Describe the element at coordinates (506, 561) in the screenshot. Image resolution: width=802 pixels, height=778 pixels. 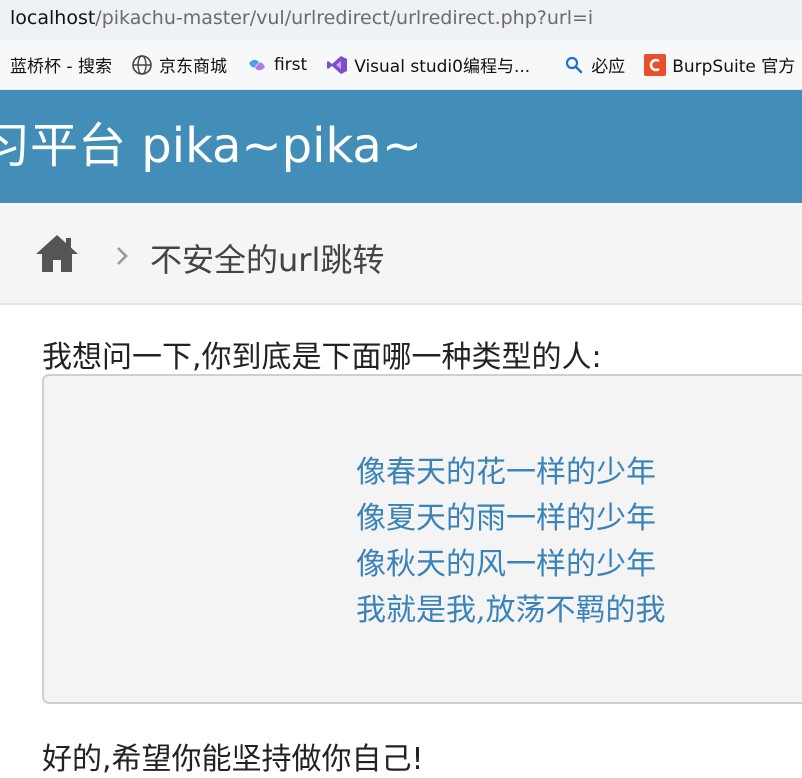
I see `choice-link-autumn: 像秋天的风一样的少年` at that location.